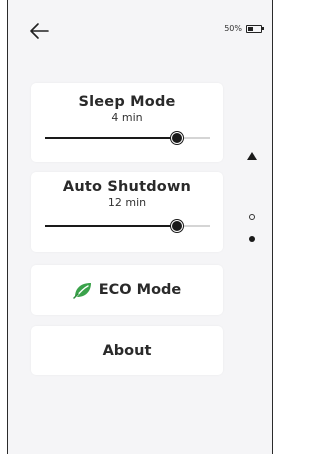 The height and width of the screenshot is (454, 320). What do you see at coordinates (127, 102) in the screenshot?
I see `sleep-mode-title: Sleep Mode` at bounding box center [127, 102].